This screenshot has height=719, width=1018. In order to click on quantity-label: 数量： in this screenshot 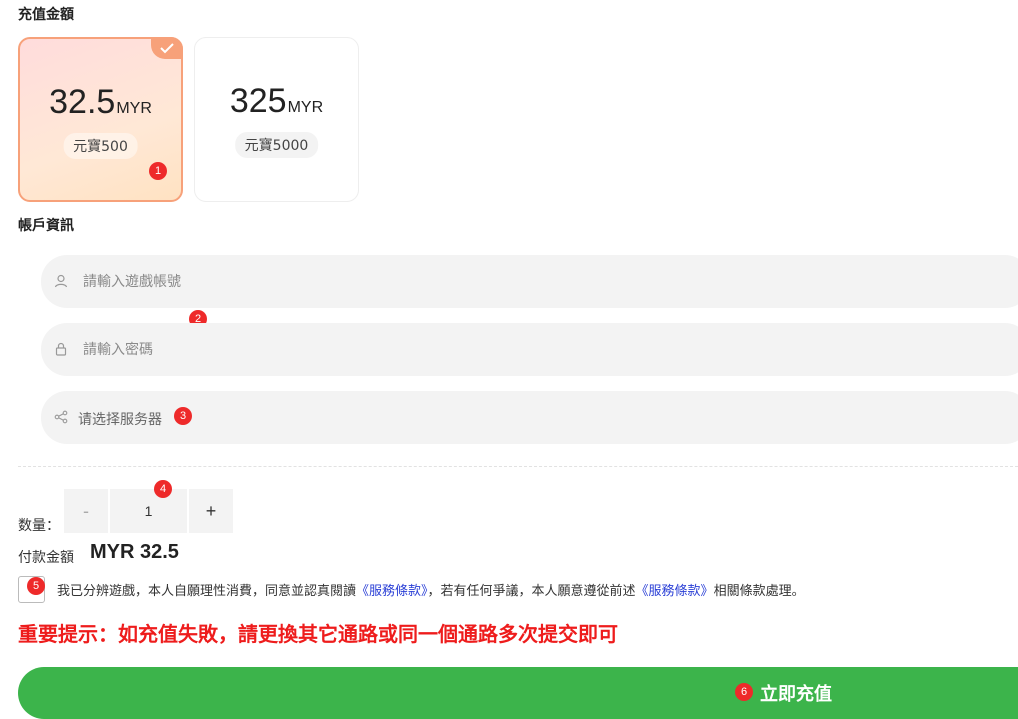, I will do `click(39, 526)`.